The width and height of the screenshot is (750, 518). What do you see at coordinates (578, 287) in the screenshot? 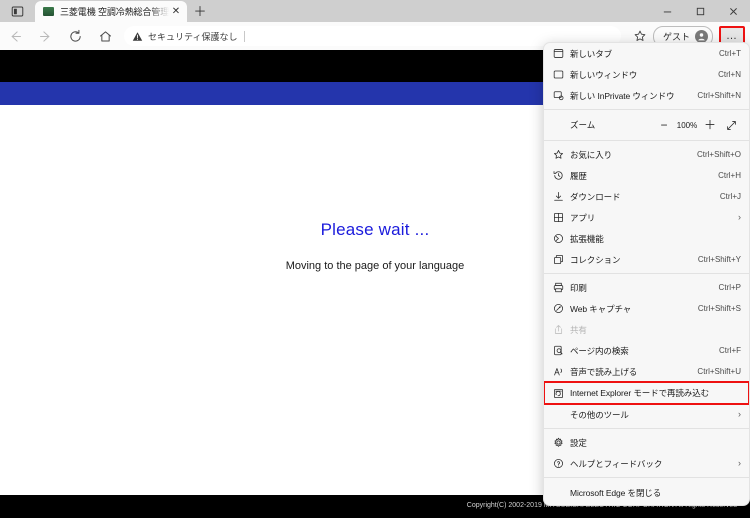
I see `menu-item-label: 印刷` at bounding box center [578, 287].